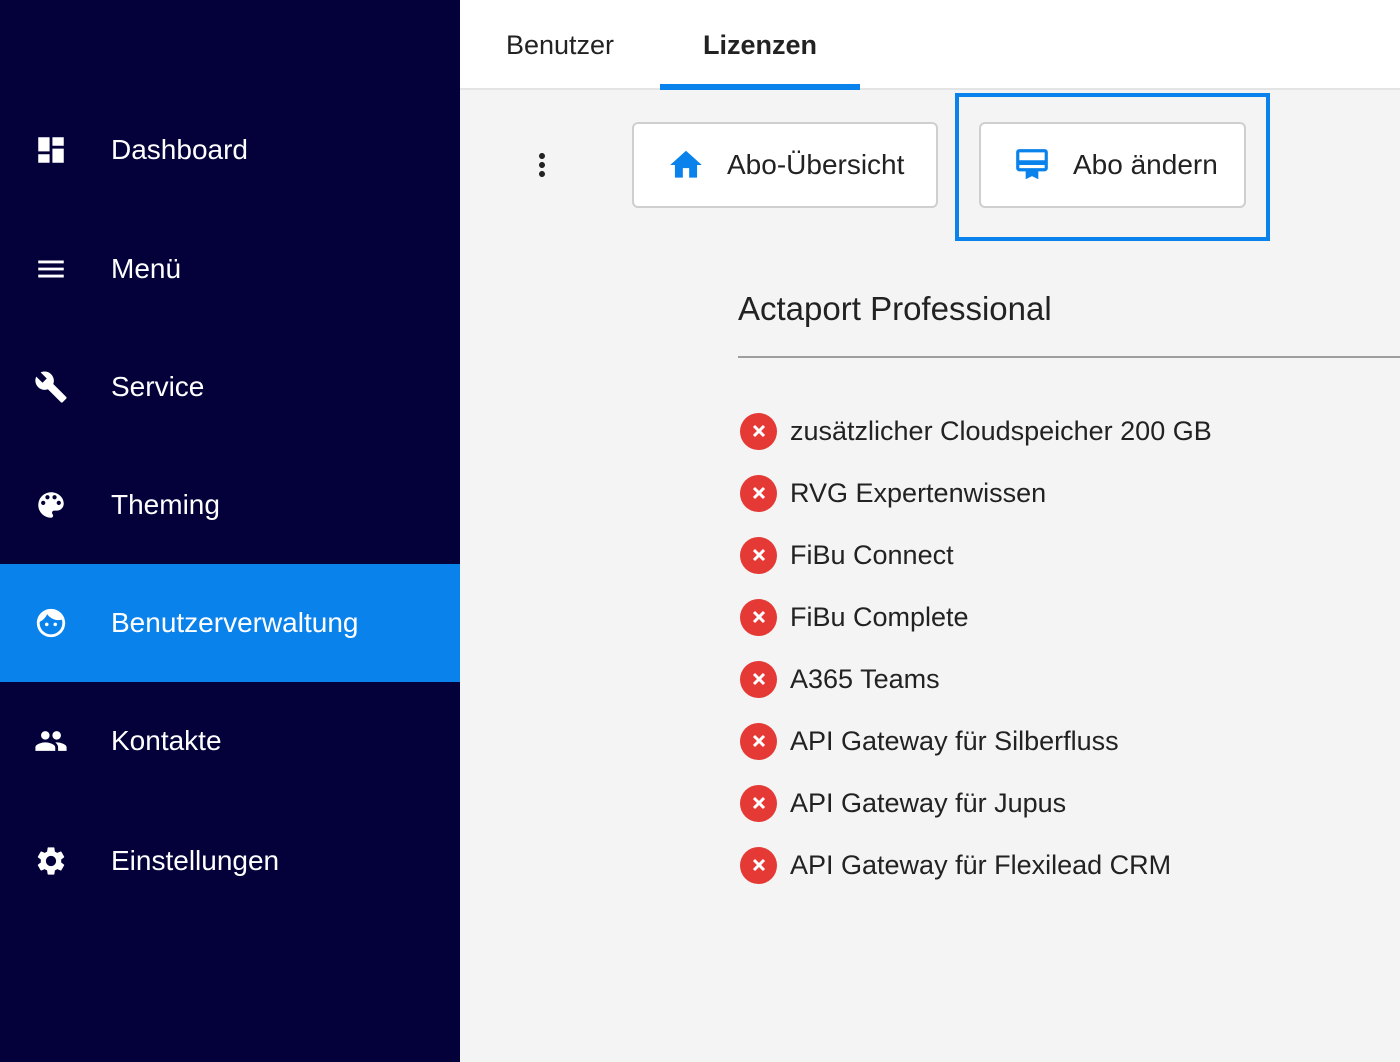 This screenshot has width=1400, height=1062. Describe the element at coordinates (1060, 617) in the screenshot. I see `list-item: FiBu Complete` at that location.